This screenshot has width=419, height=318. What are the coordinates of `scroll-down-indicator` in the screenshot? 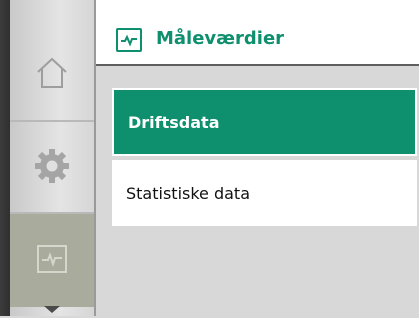 It's located at (52, 308).